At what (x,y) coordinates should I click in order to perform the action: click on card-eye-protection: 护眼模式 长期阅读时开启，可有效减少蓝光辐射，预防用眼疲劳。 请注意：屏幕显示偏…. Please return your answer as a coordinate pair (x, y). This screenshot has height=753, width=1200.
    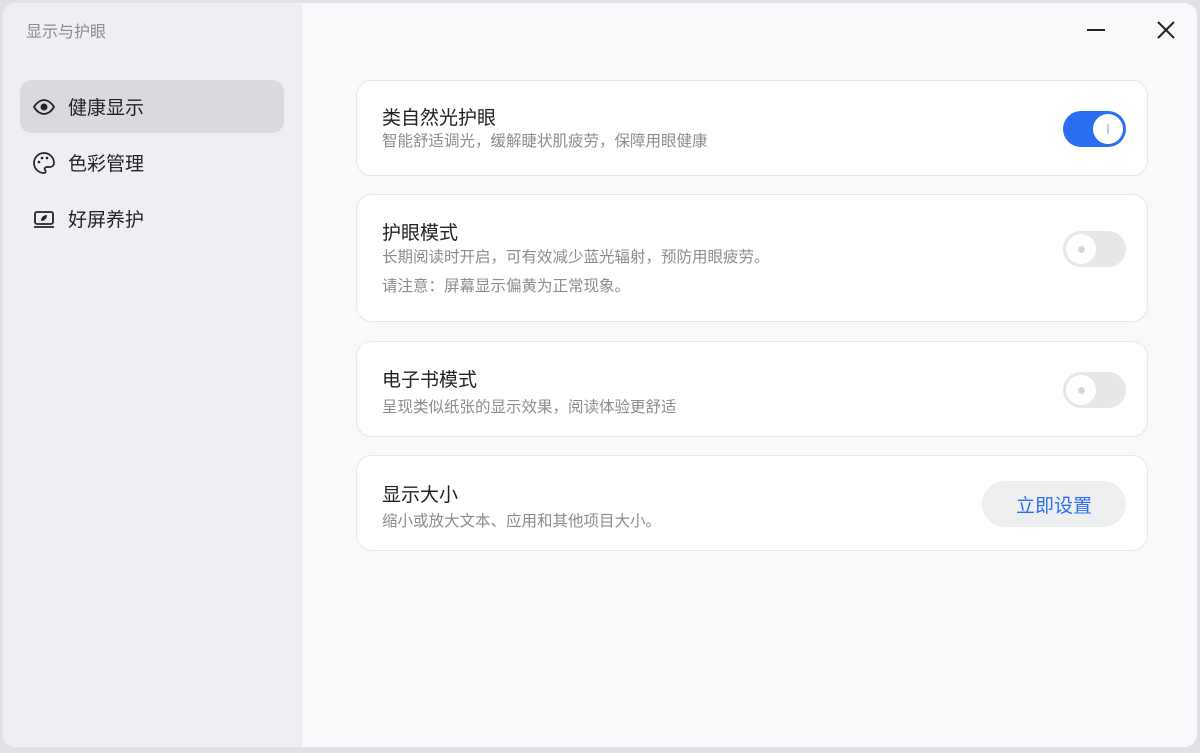
    Looking at the image, I should click on (752, 258).